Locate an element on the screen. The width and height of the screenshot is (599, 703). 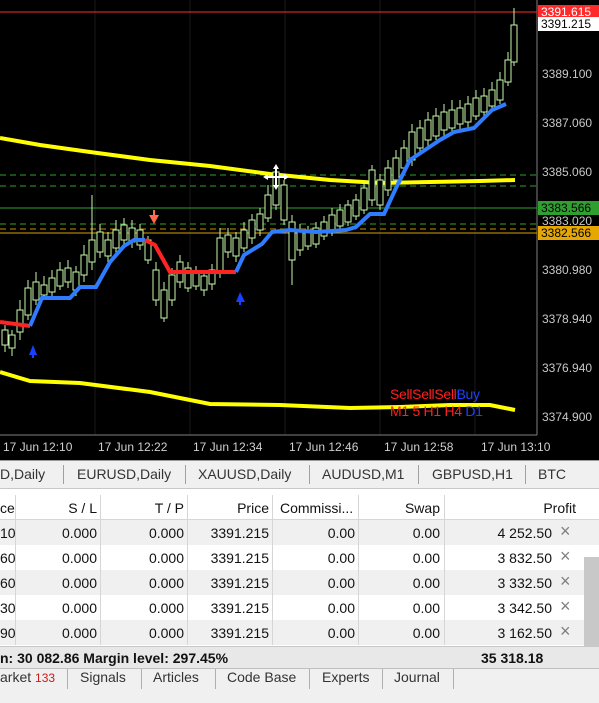
signal-tf: 5 is located at coordinates (416, 411).